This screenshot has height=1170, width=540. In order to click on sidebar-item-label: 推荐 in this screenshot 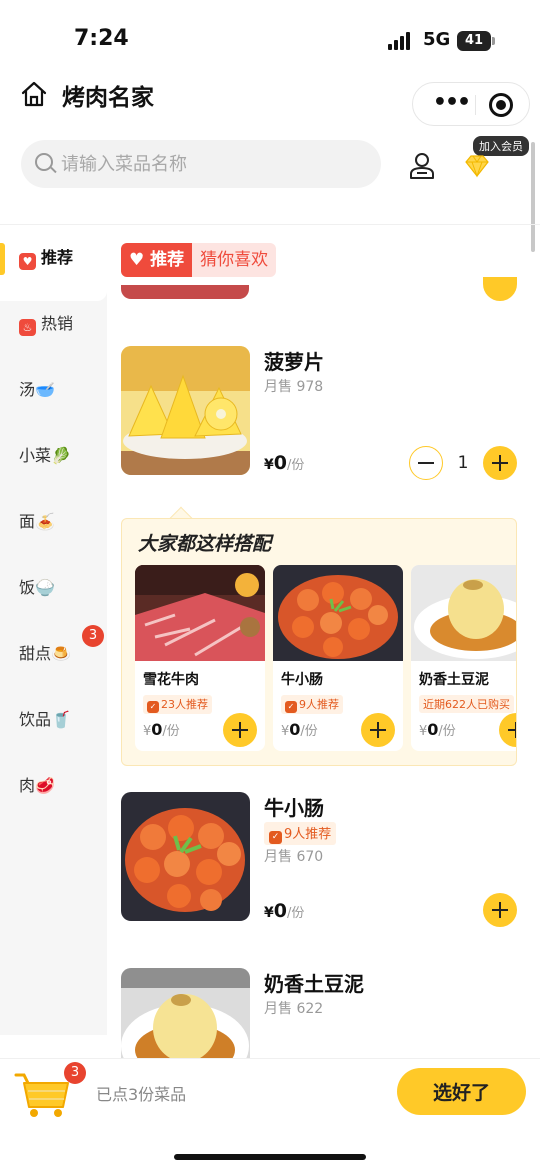, I will do `click(57, 257)`.